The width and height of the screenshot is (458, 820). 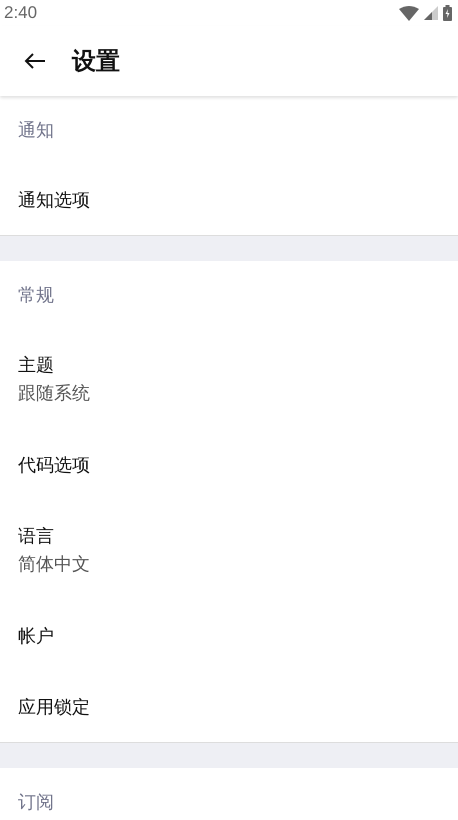 What do you see at coordinates (54, 200) in the screenshot?
I see `item-title: 通知选项` at bounding box center [54, 200].